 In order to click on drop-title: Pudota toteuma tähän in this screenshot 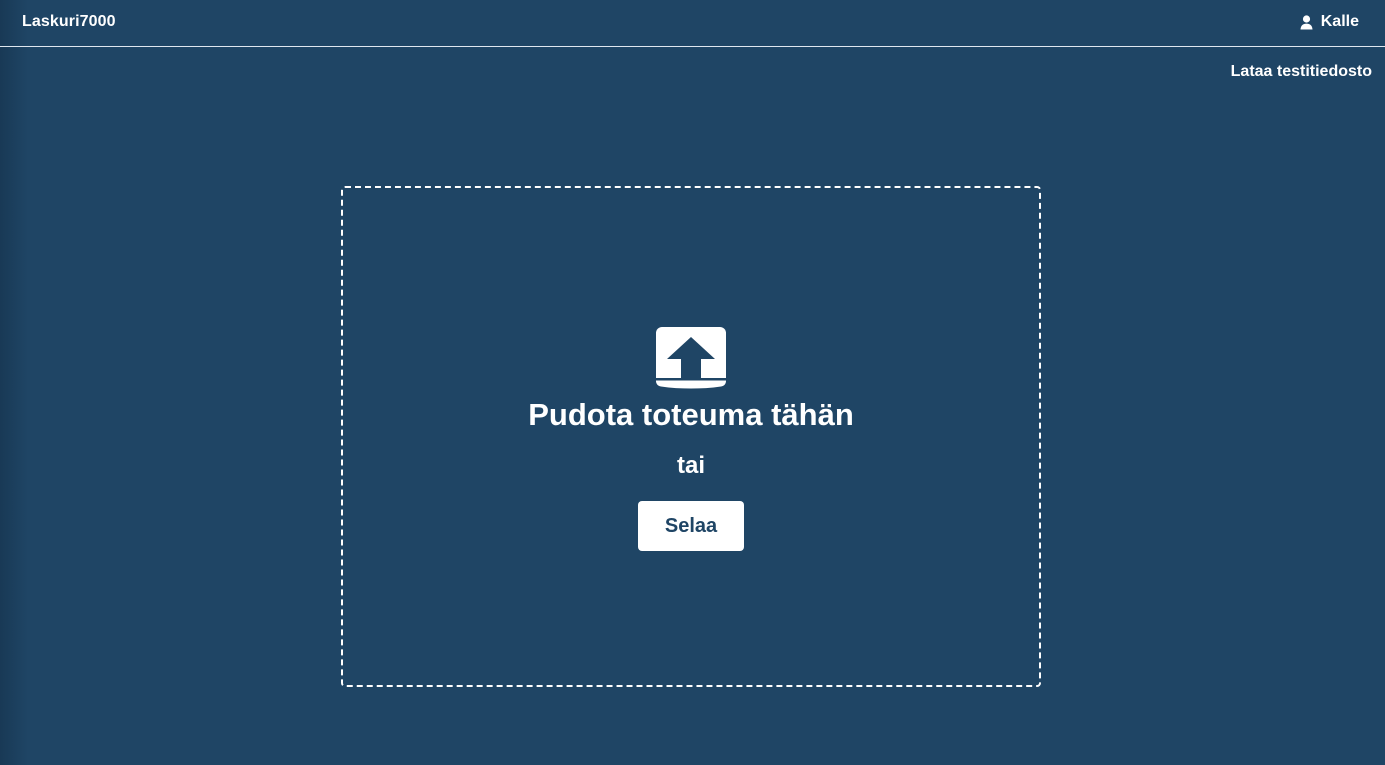, I will do `click(691, 414)`.